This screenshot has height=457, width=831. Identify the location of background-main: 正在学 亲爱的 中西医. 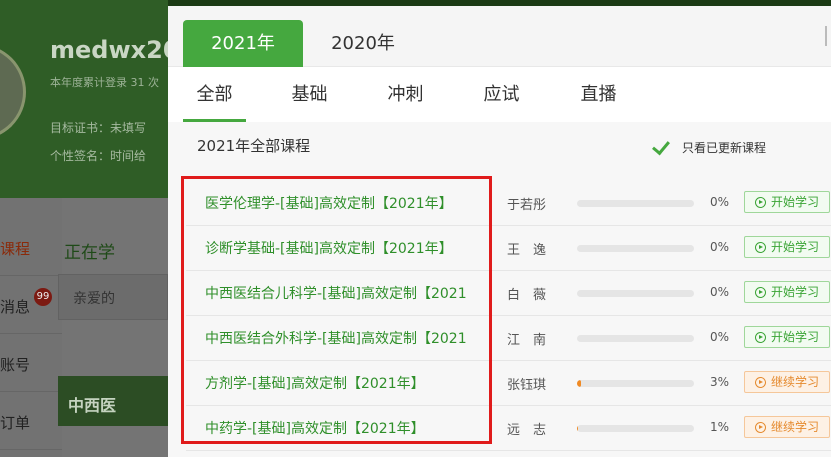
(113, 327).